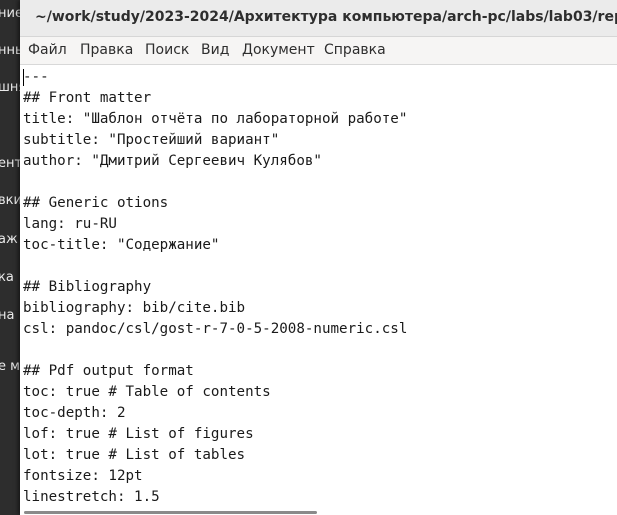 The width and height of the screenshot is (617, 515). Describe the element at coordinates (7, 277) in the screenshot. I see `background-window-text: ка` at that location.